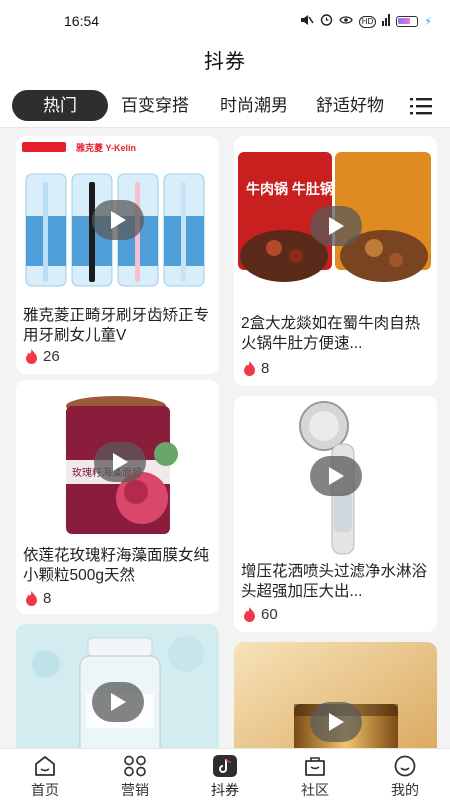 The width and height of the screenshot is (450, 800). What do you see at coordinates (386, 21) in the screenshot?
I see `signal-icon` at bounding box center [386, 21].